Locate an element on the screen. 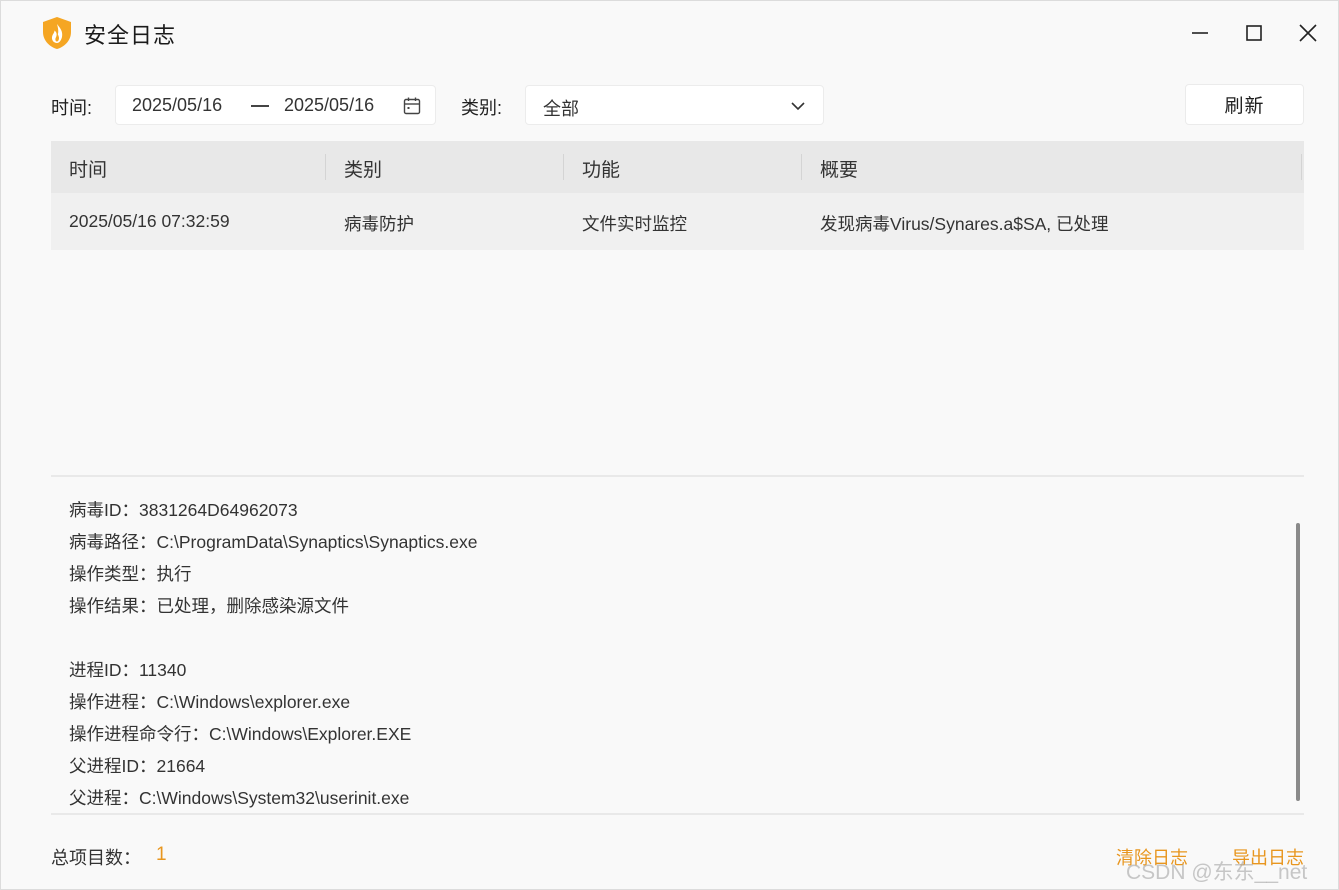  table-header: 时间 类别 功能 概要 is located at coordinates (677, 167).